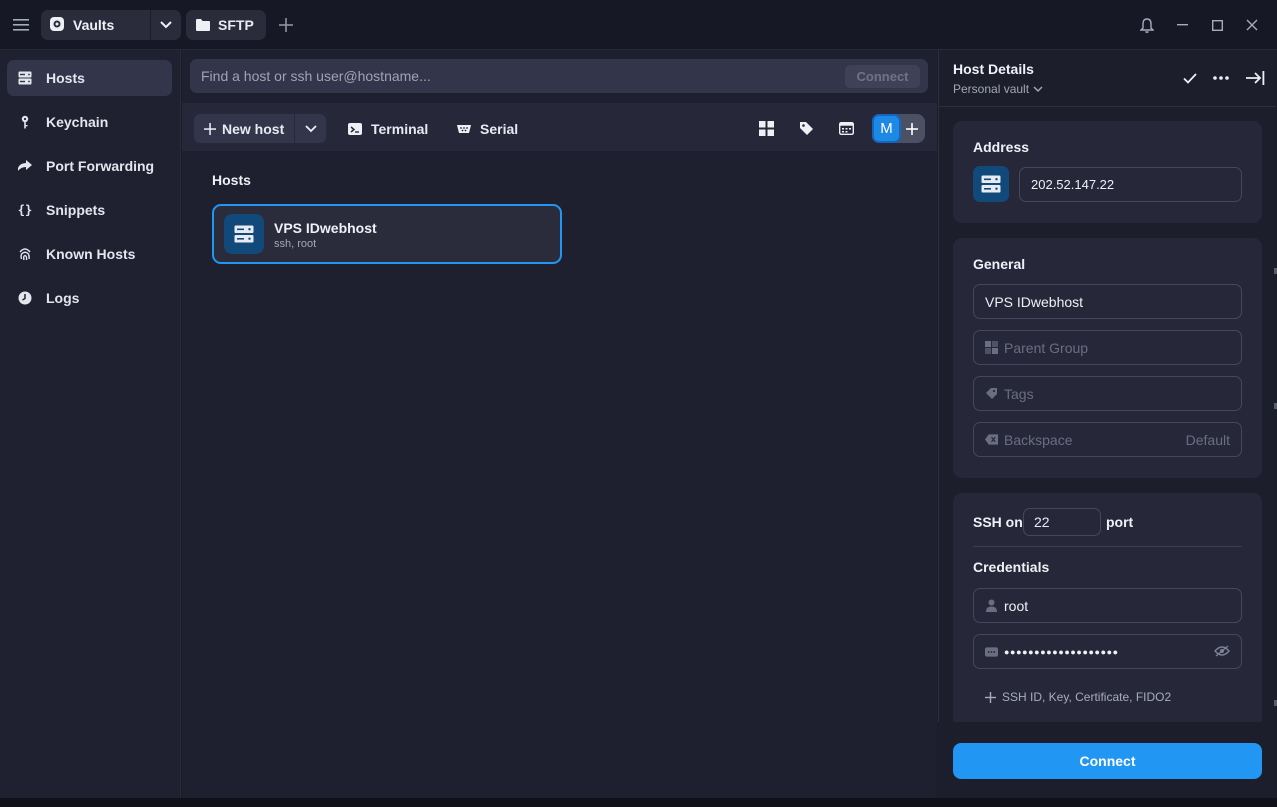  What do you see at coordinates (65, 78) in the screenshot?
I see `sidebar-item-label: Hosts` at bounding box center [65, 78].